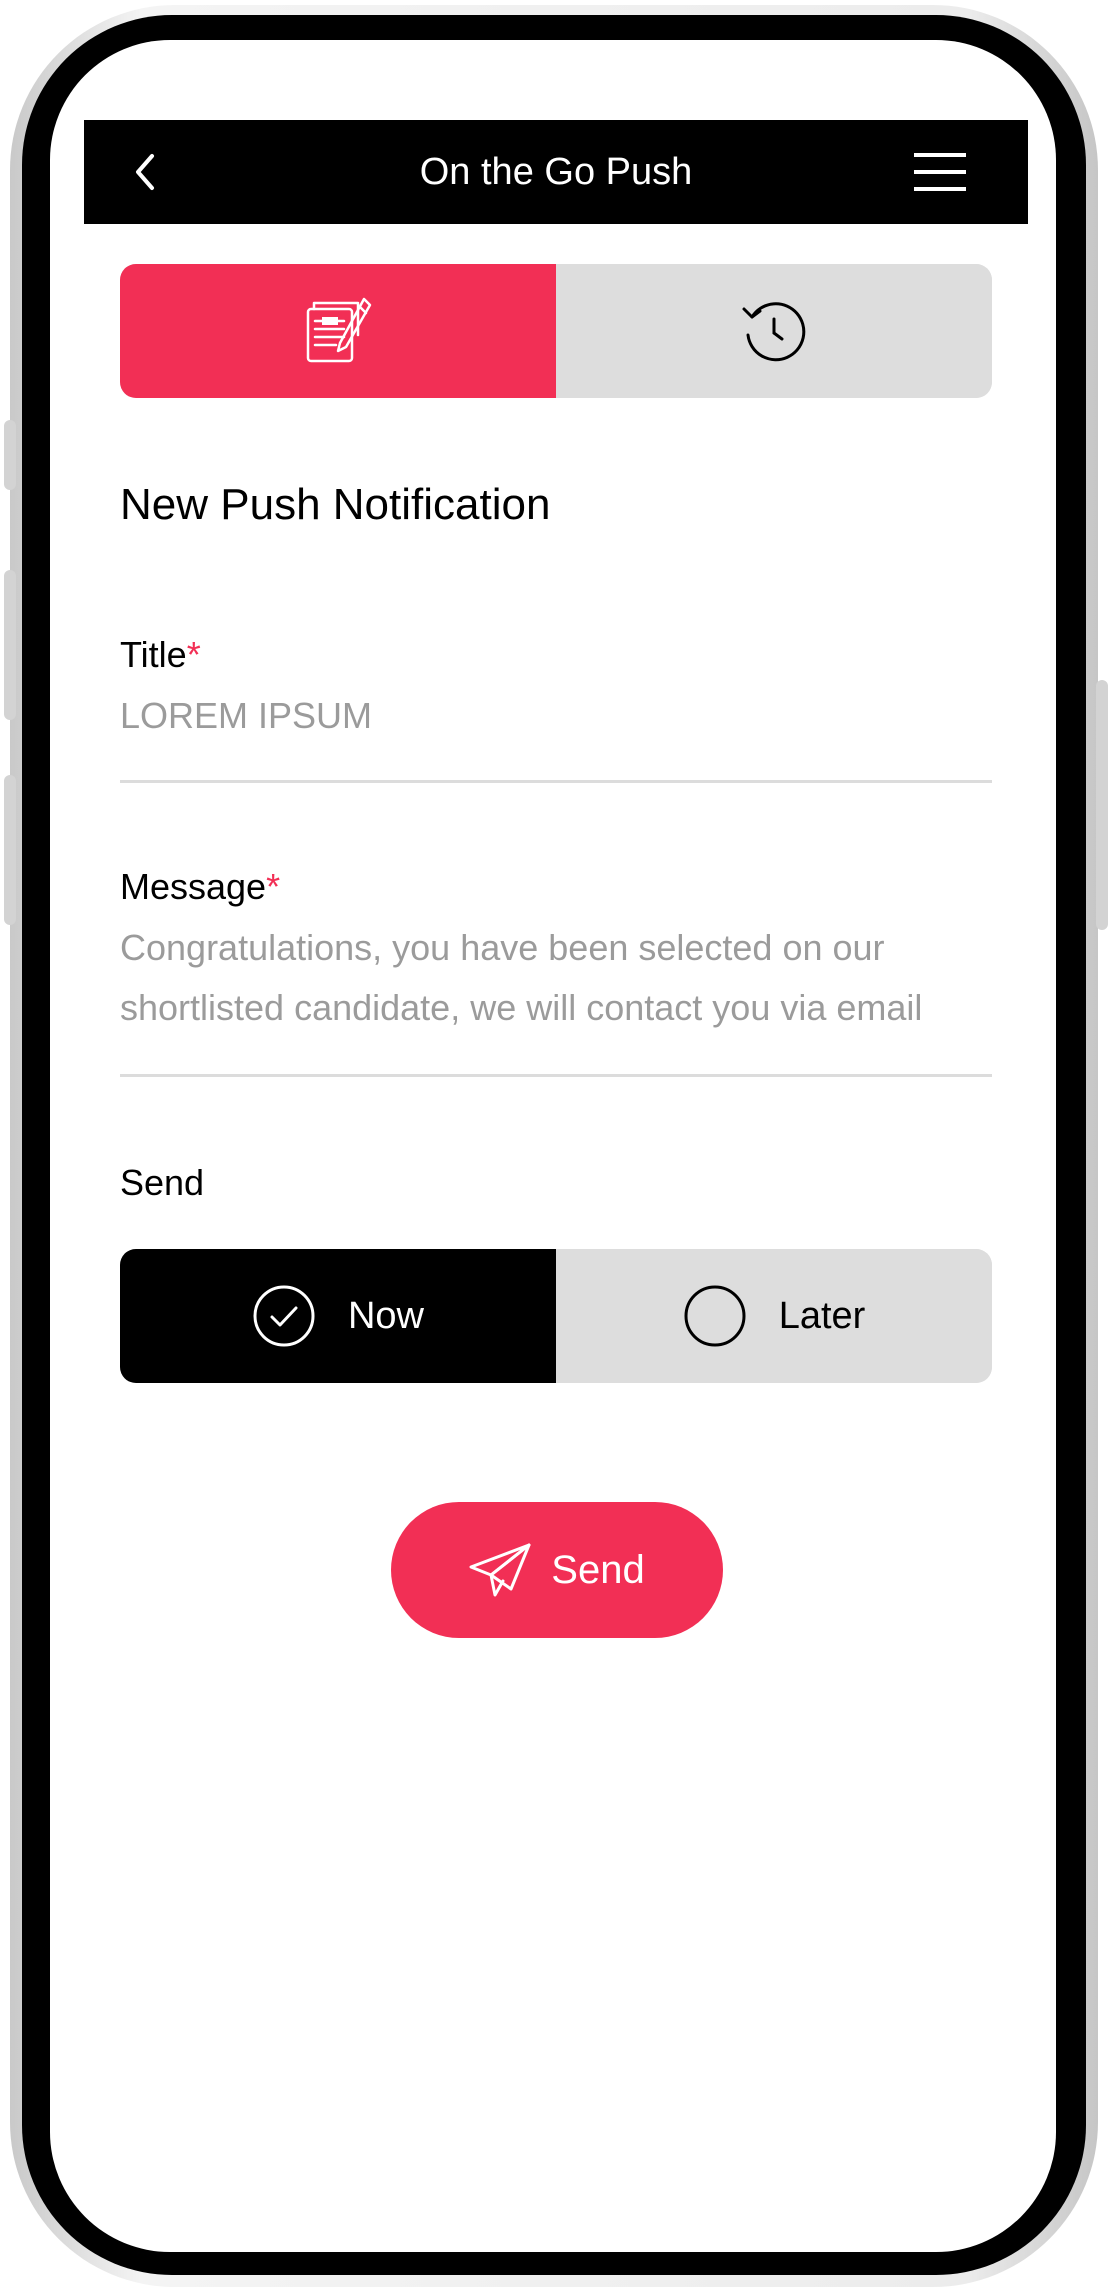 Image resolution: width=1112 pixels, height=2292 pixels. I want to click on send-label: Send, so click(162, 1182).